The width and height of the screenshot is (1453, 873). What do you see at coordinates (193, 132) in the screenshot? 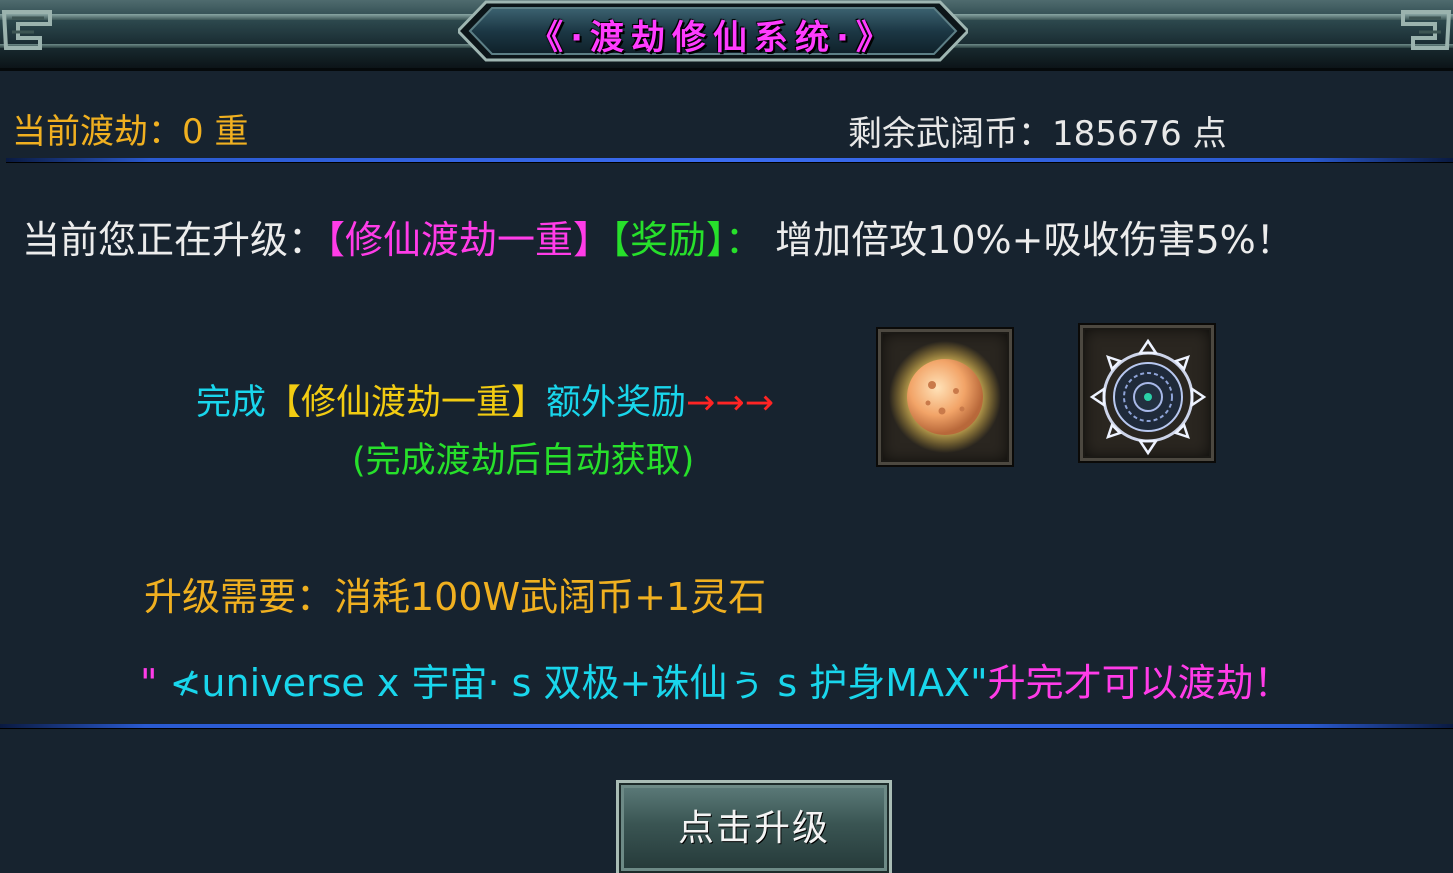
I see `current-level-value: 0` at bounding box center [193, 132].